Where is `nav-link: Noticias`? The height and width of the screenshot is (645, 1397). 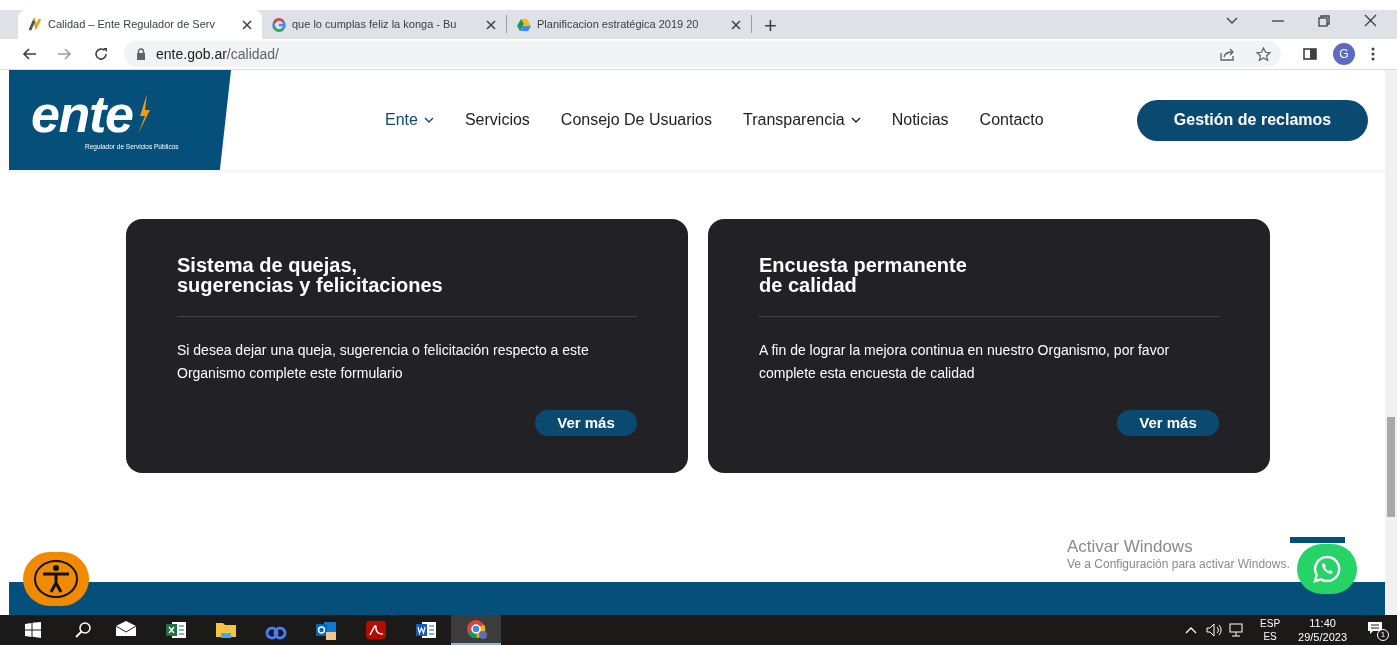 nav-link: Noticias is located at coordinates (920, 120).